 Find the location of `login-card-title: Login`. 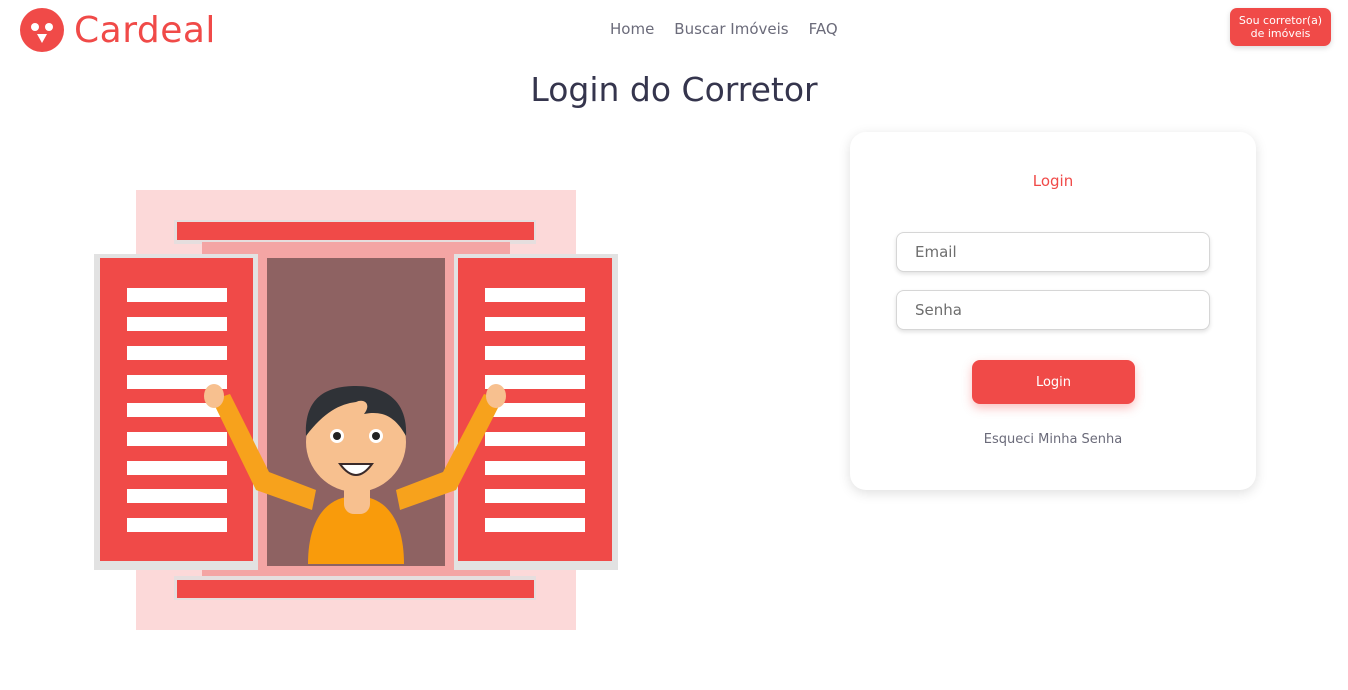

login-card-title: Login is located at coordinates (1053, 181).